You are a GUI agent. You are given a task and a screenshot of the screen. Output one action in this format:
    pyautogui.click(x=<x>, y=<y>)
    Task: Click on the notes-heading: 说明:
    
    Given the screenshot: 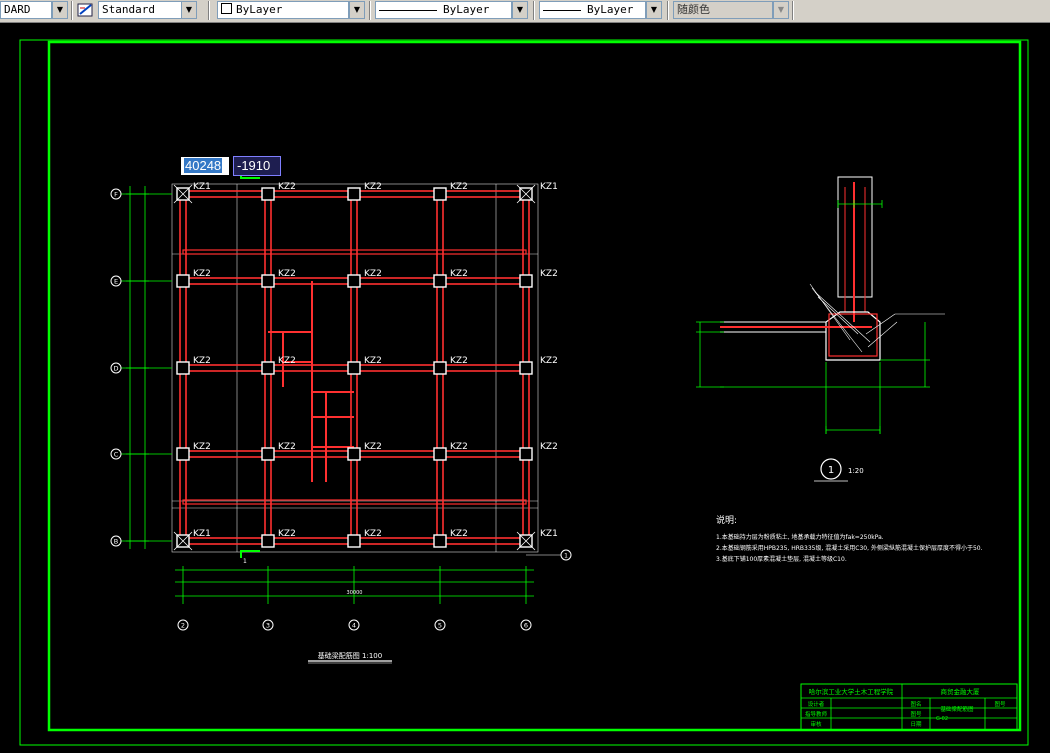 What is the action you would take?
    pyautogui.click(x=726, y=520)
    